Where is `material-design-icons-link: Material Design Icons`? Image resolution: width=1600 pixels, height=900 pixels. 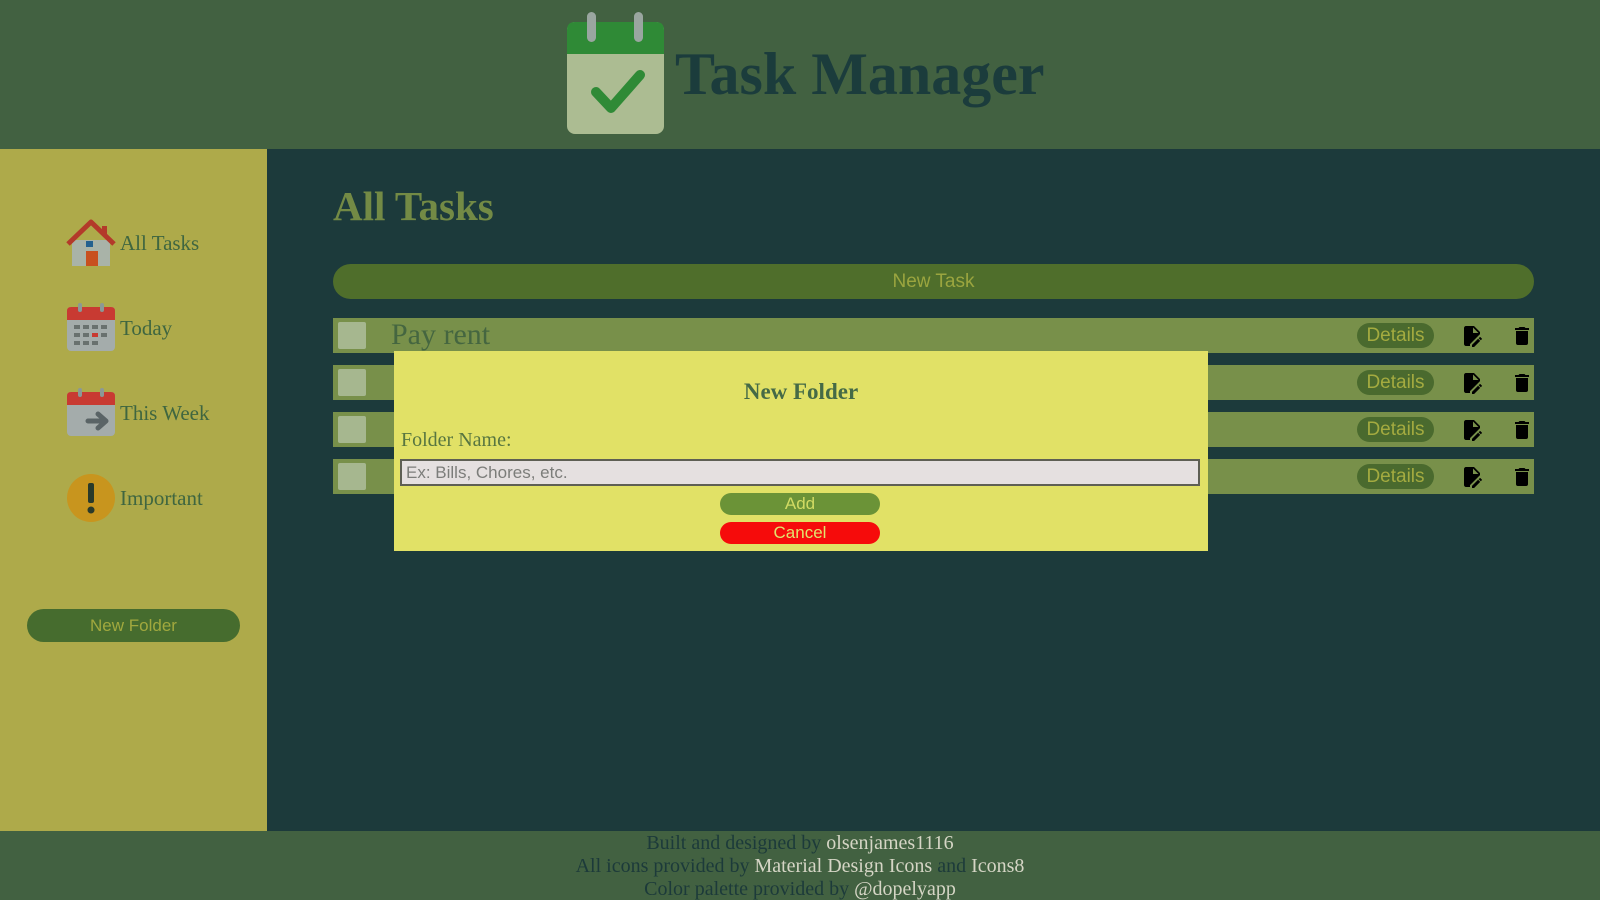
material-design-icons-link: Material Design Icons is located at coordinates (843, 866).